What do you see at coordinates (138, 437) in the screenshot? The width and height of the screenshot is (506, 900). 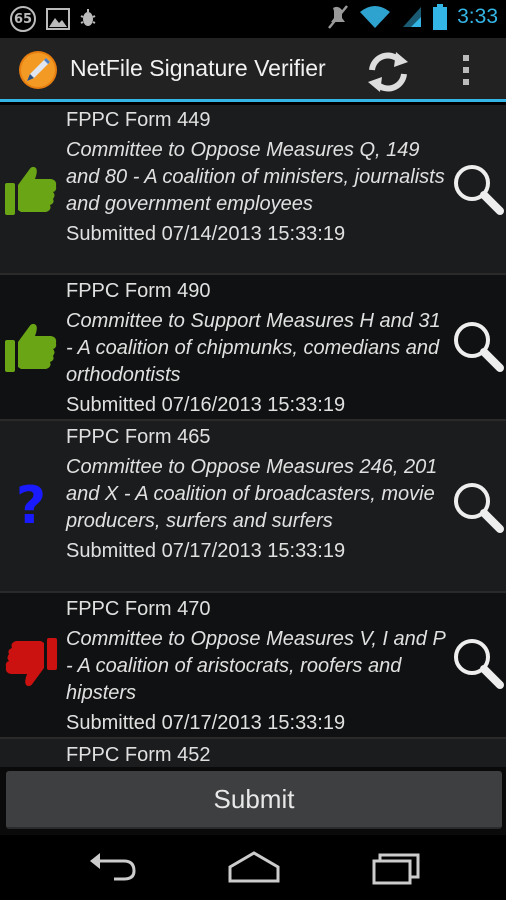 I see `form-label: FPPC Form 465` at bounding box center [138, 437].